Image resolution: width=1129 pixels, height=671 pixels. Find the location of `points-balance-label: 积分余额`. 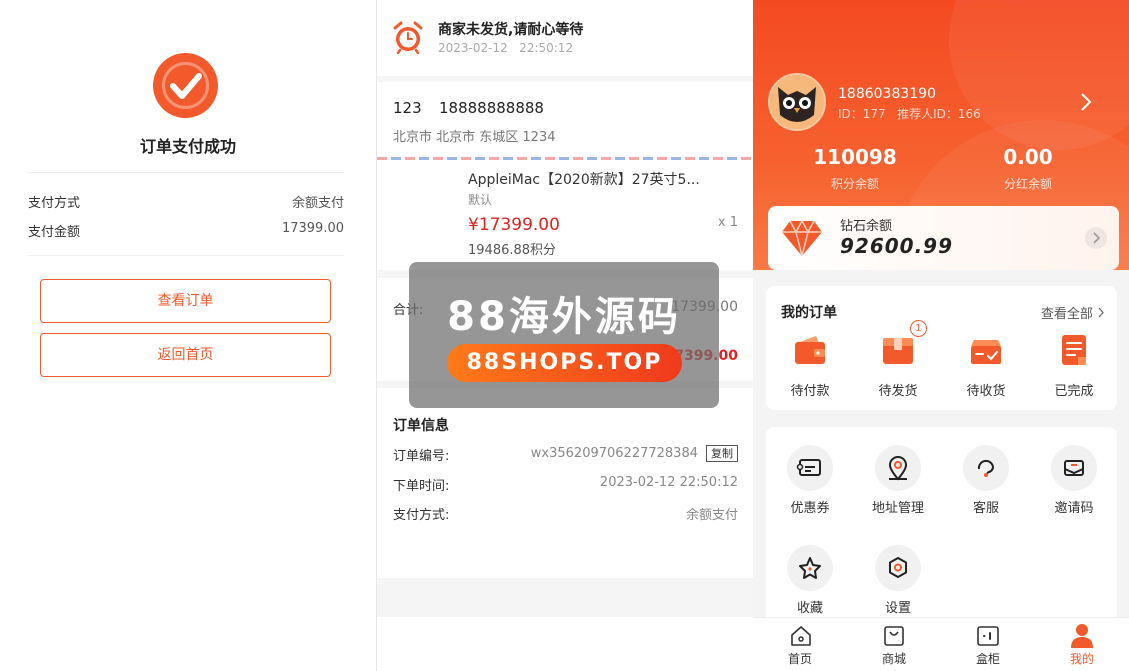

points-balance-label: 积分余额 is located at coordinates (854, 184).